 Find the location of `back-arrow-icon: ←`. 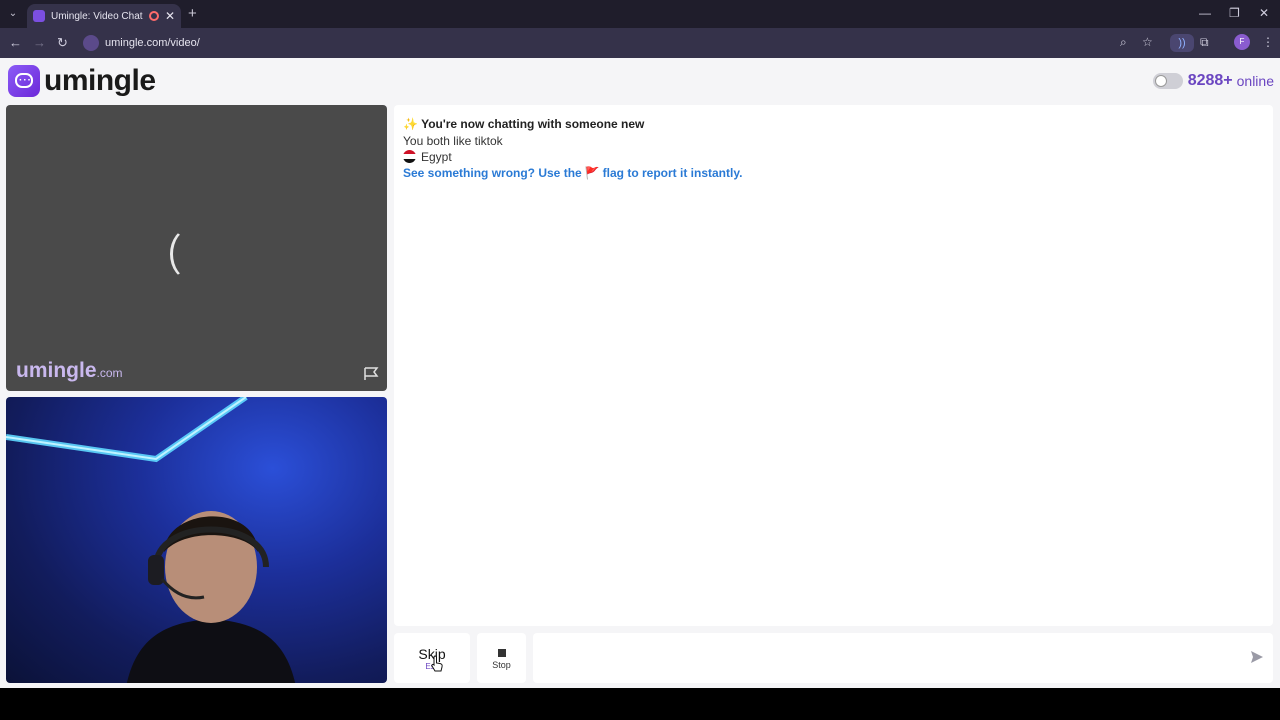

back-arrow-icon: ← is located at coordinates (15, 42).